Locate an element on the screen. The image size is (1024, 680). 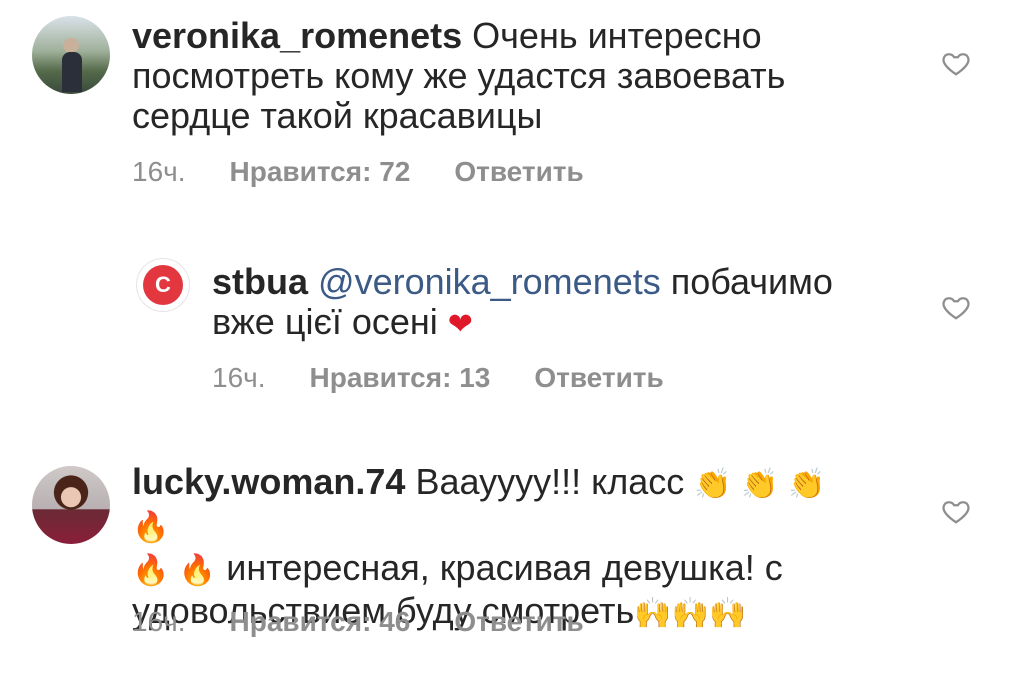
likes-count: Нравится: 46 is located at coordinates (320, 622).